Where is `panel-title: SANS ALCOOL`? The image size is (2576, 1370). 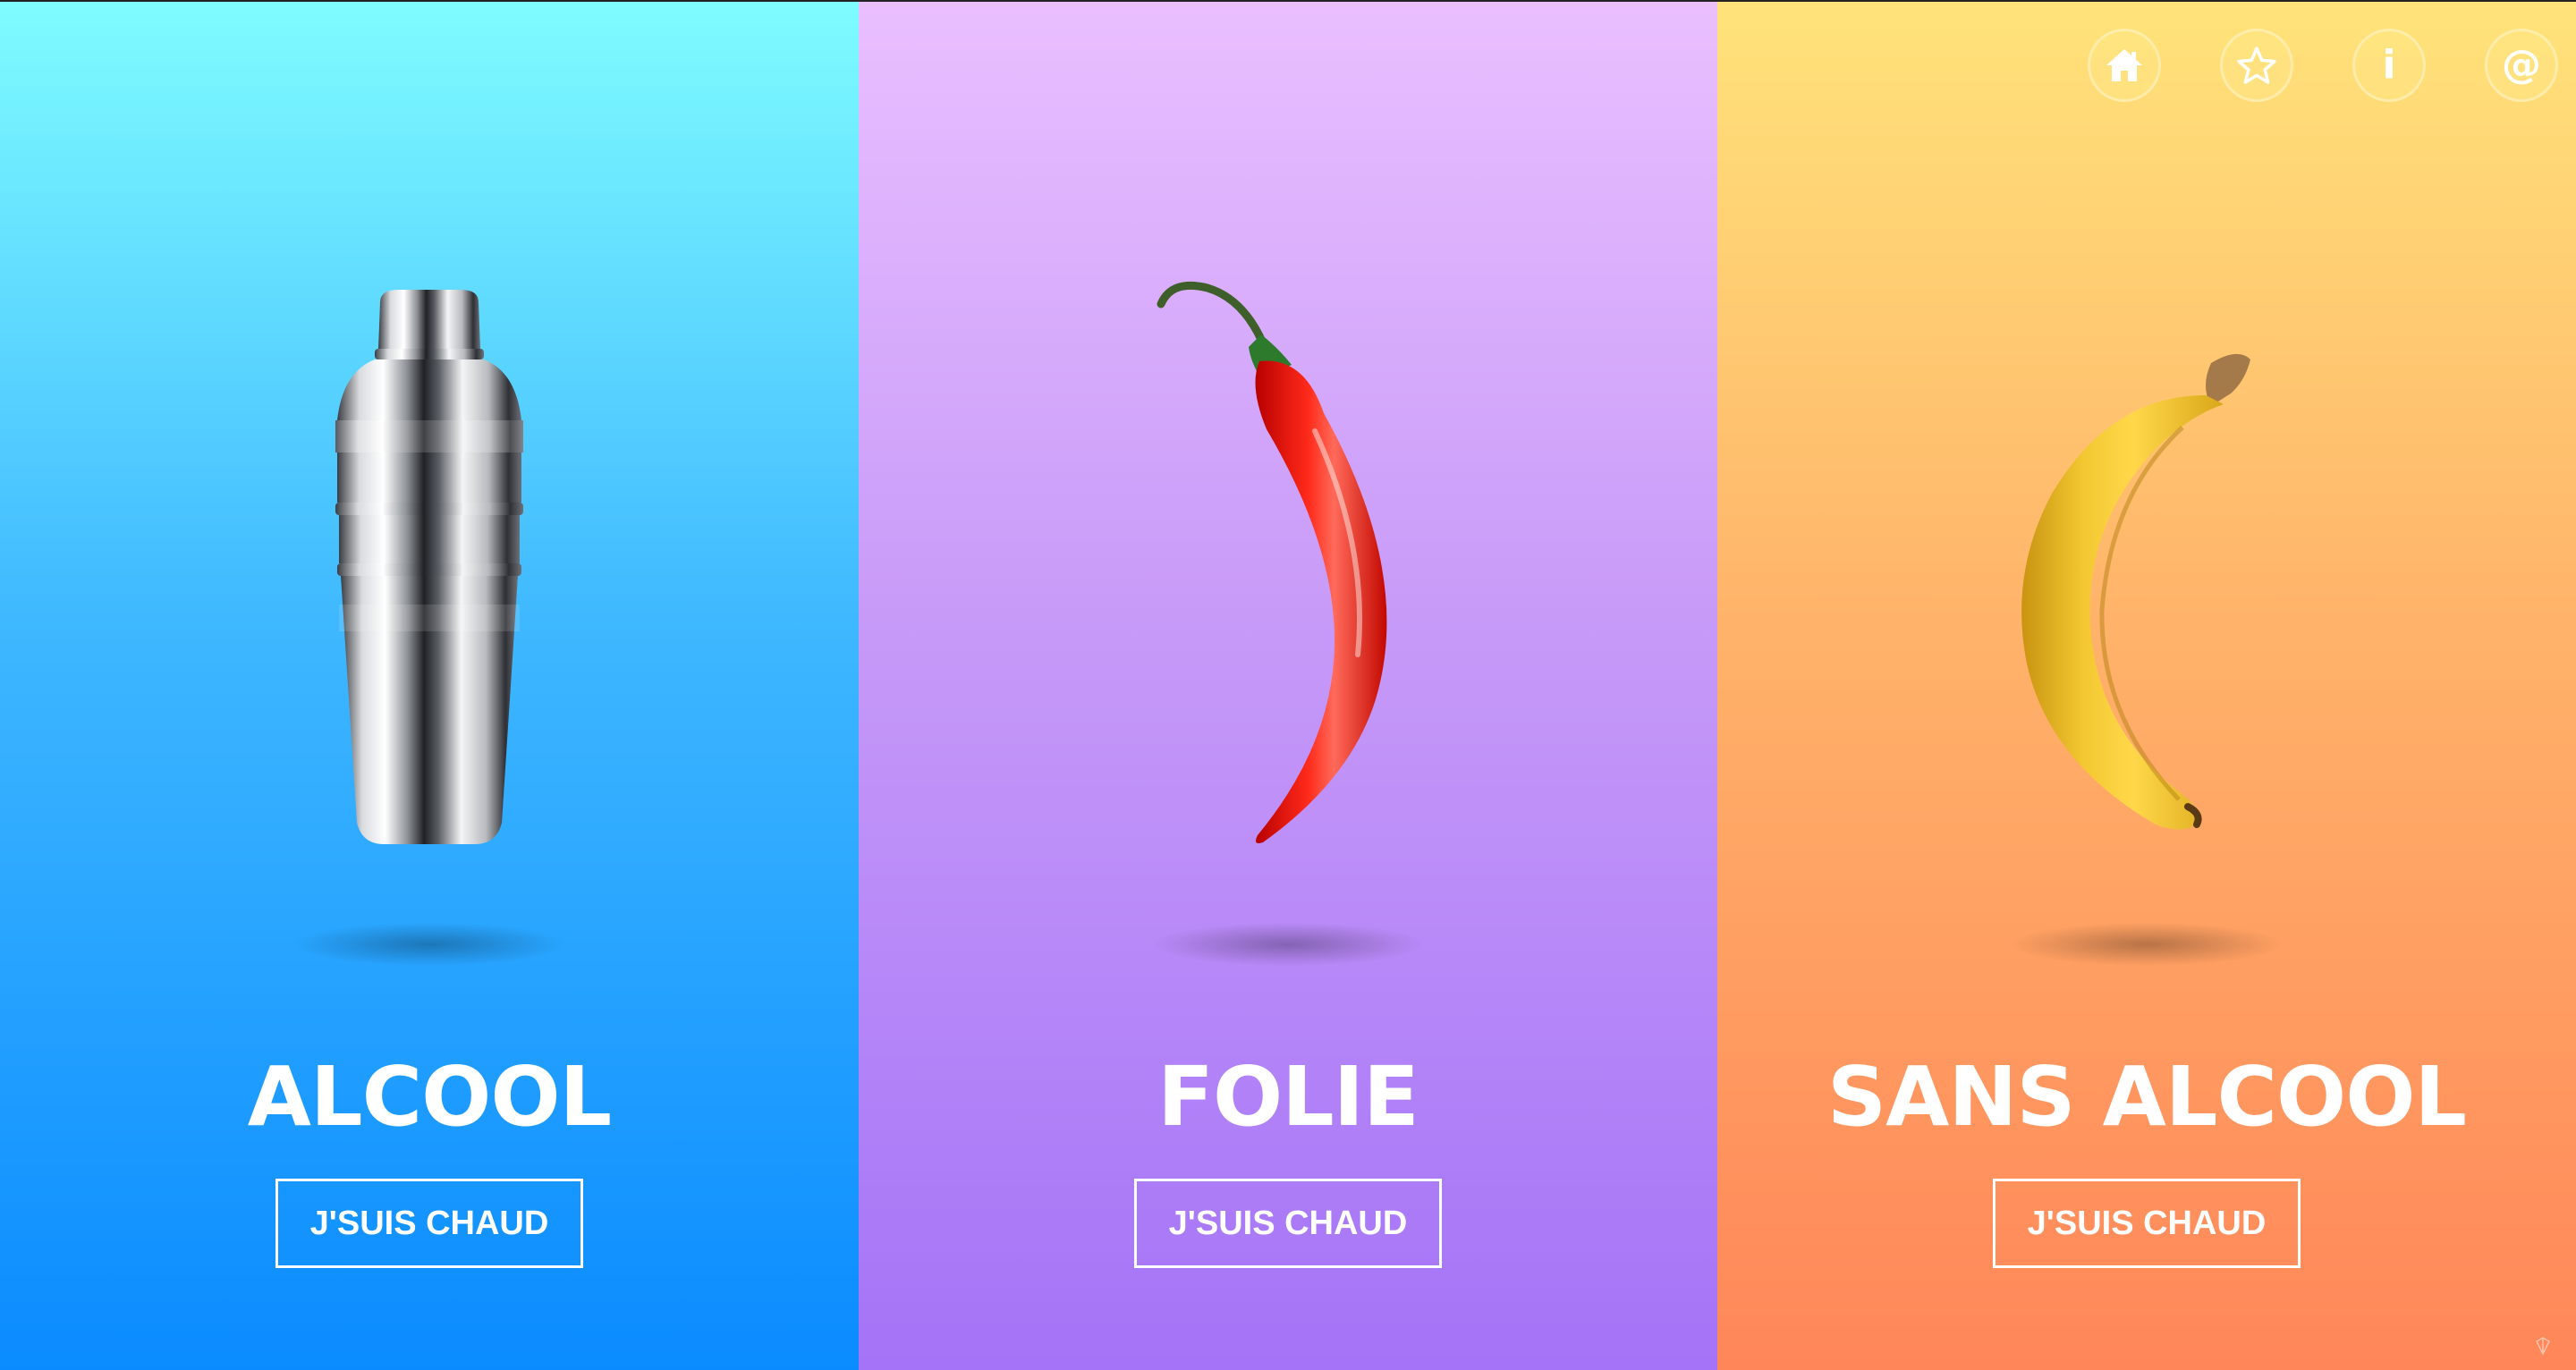 panel-title: SANS ALCOOL is located at coordinates (2146, 1097).